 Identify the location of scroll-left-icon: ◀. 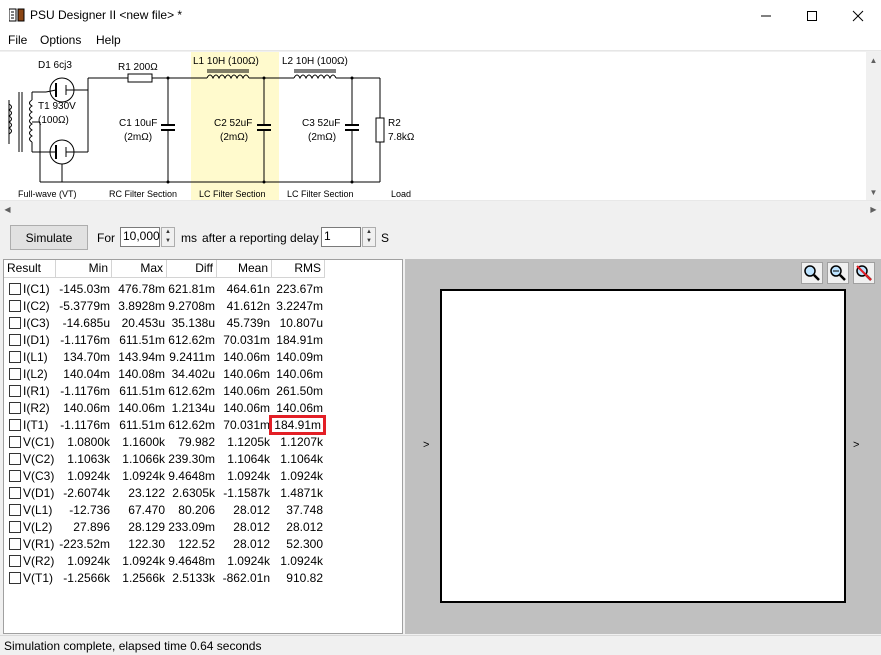
(7, 209).